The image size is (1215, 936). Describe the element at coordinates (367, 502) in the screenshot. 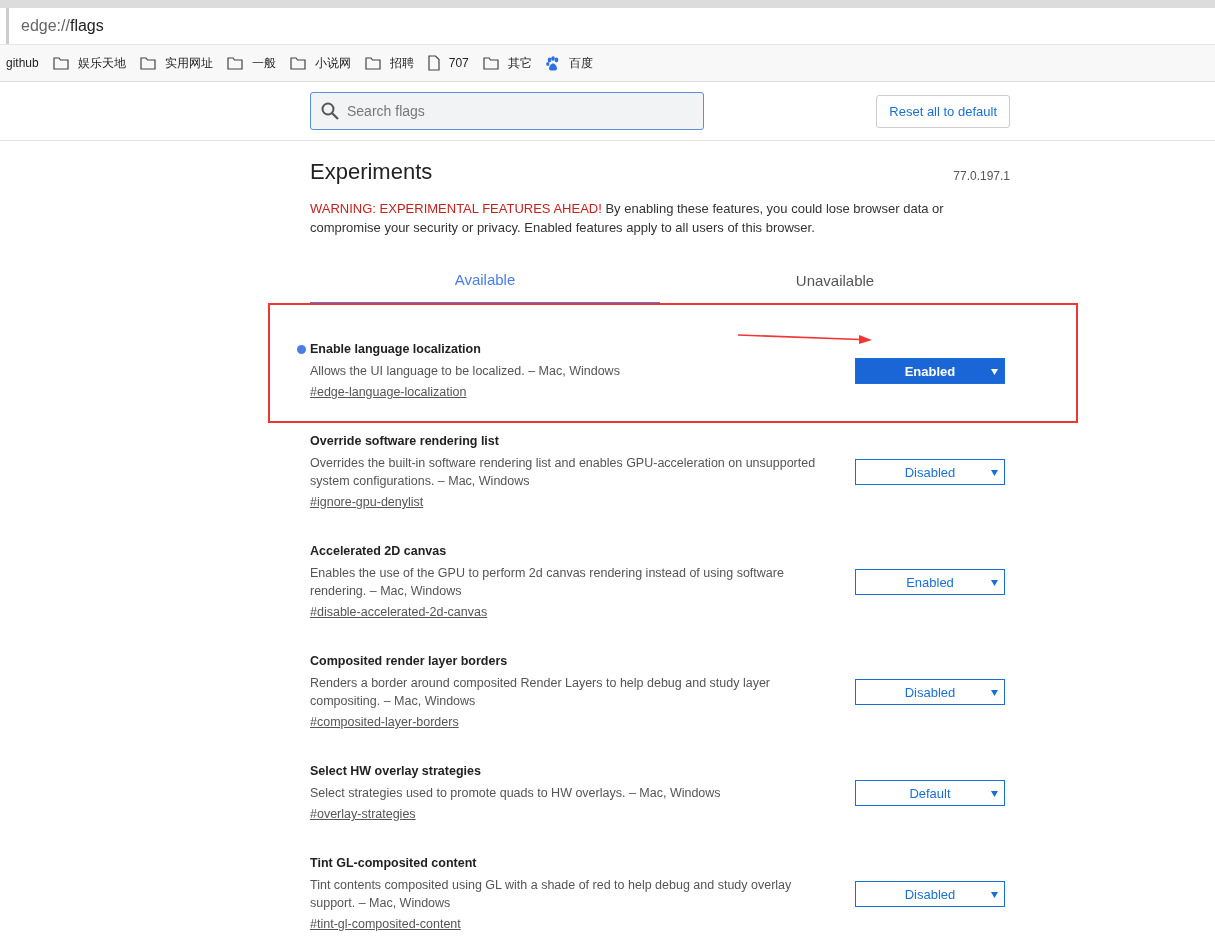

I see `flag-link: #ignore-gpu-denylist` at that location.